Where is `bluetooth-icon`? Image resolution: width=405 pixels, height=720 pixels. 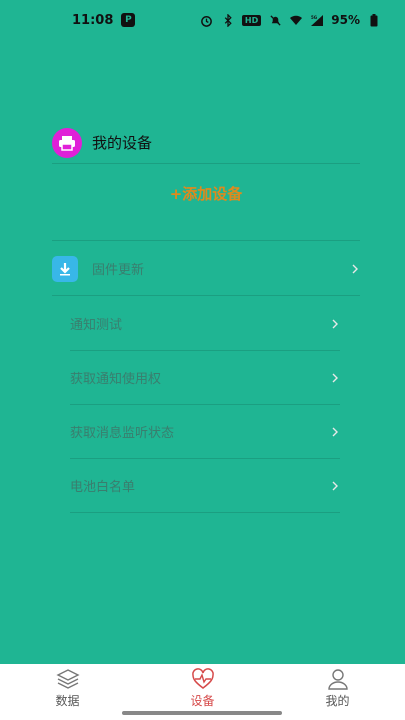
bluetooth-icon is located at coordinates (228, 20).